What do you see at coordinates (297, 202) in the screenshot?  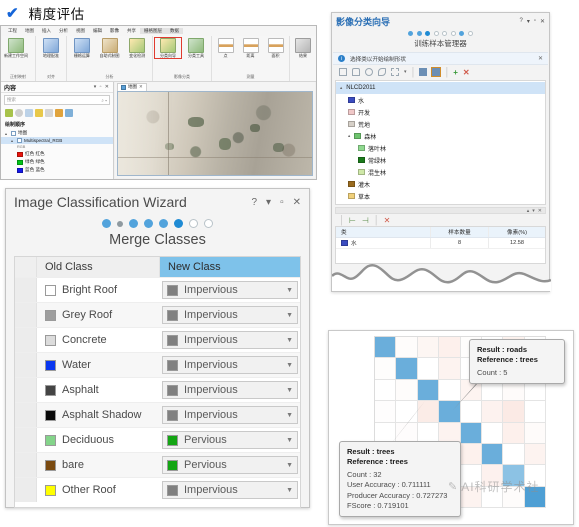 I see `close-icon: ✕` at bounding box center [297, 202].